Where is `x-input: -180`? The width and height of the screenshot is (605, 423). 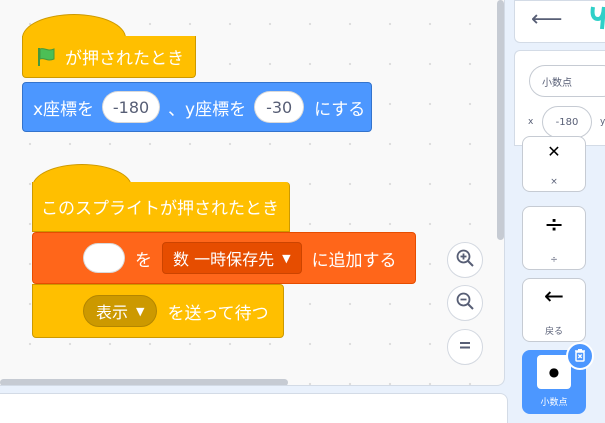
x-input: -180 is located at coordinates (131, 107).